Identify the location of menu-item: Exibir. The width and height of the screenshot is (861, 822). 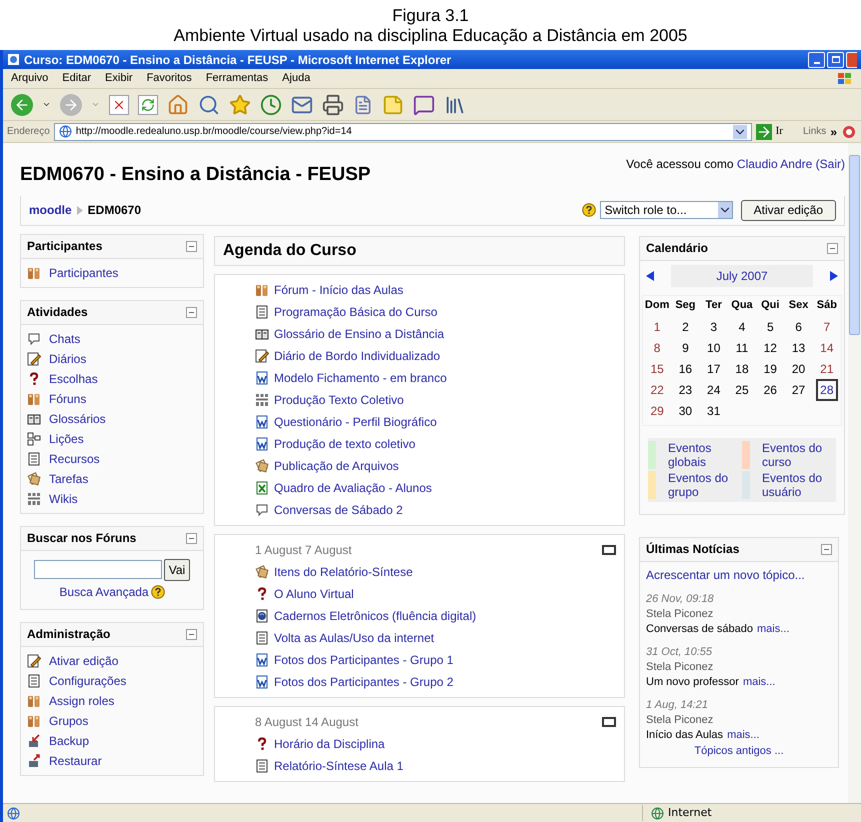
(119, 78).